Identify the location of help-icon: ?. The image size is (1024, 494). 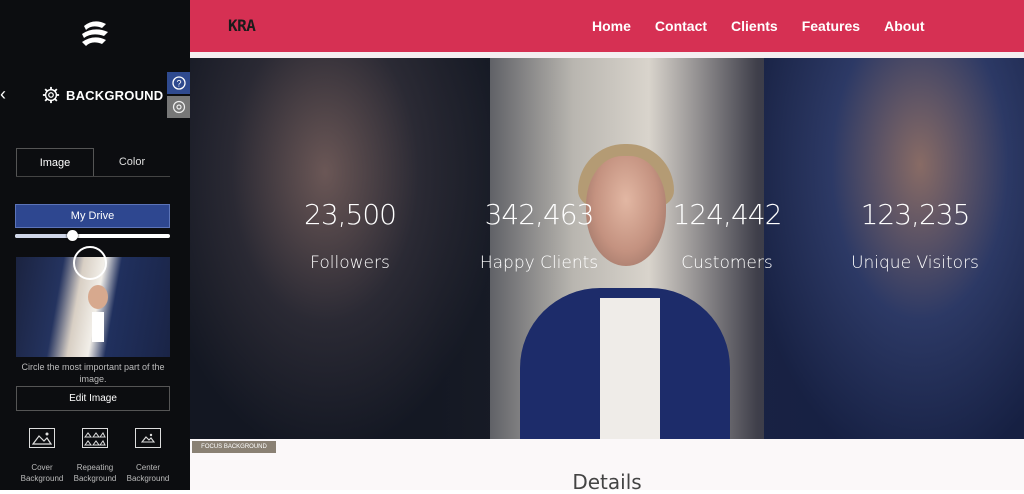
(178, 83).